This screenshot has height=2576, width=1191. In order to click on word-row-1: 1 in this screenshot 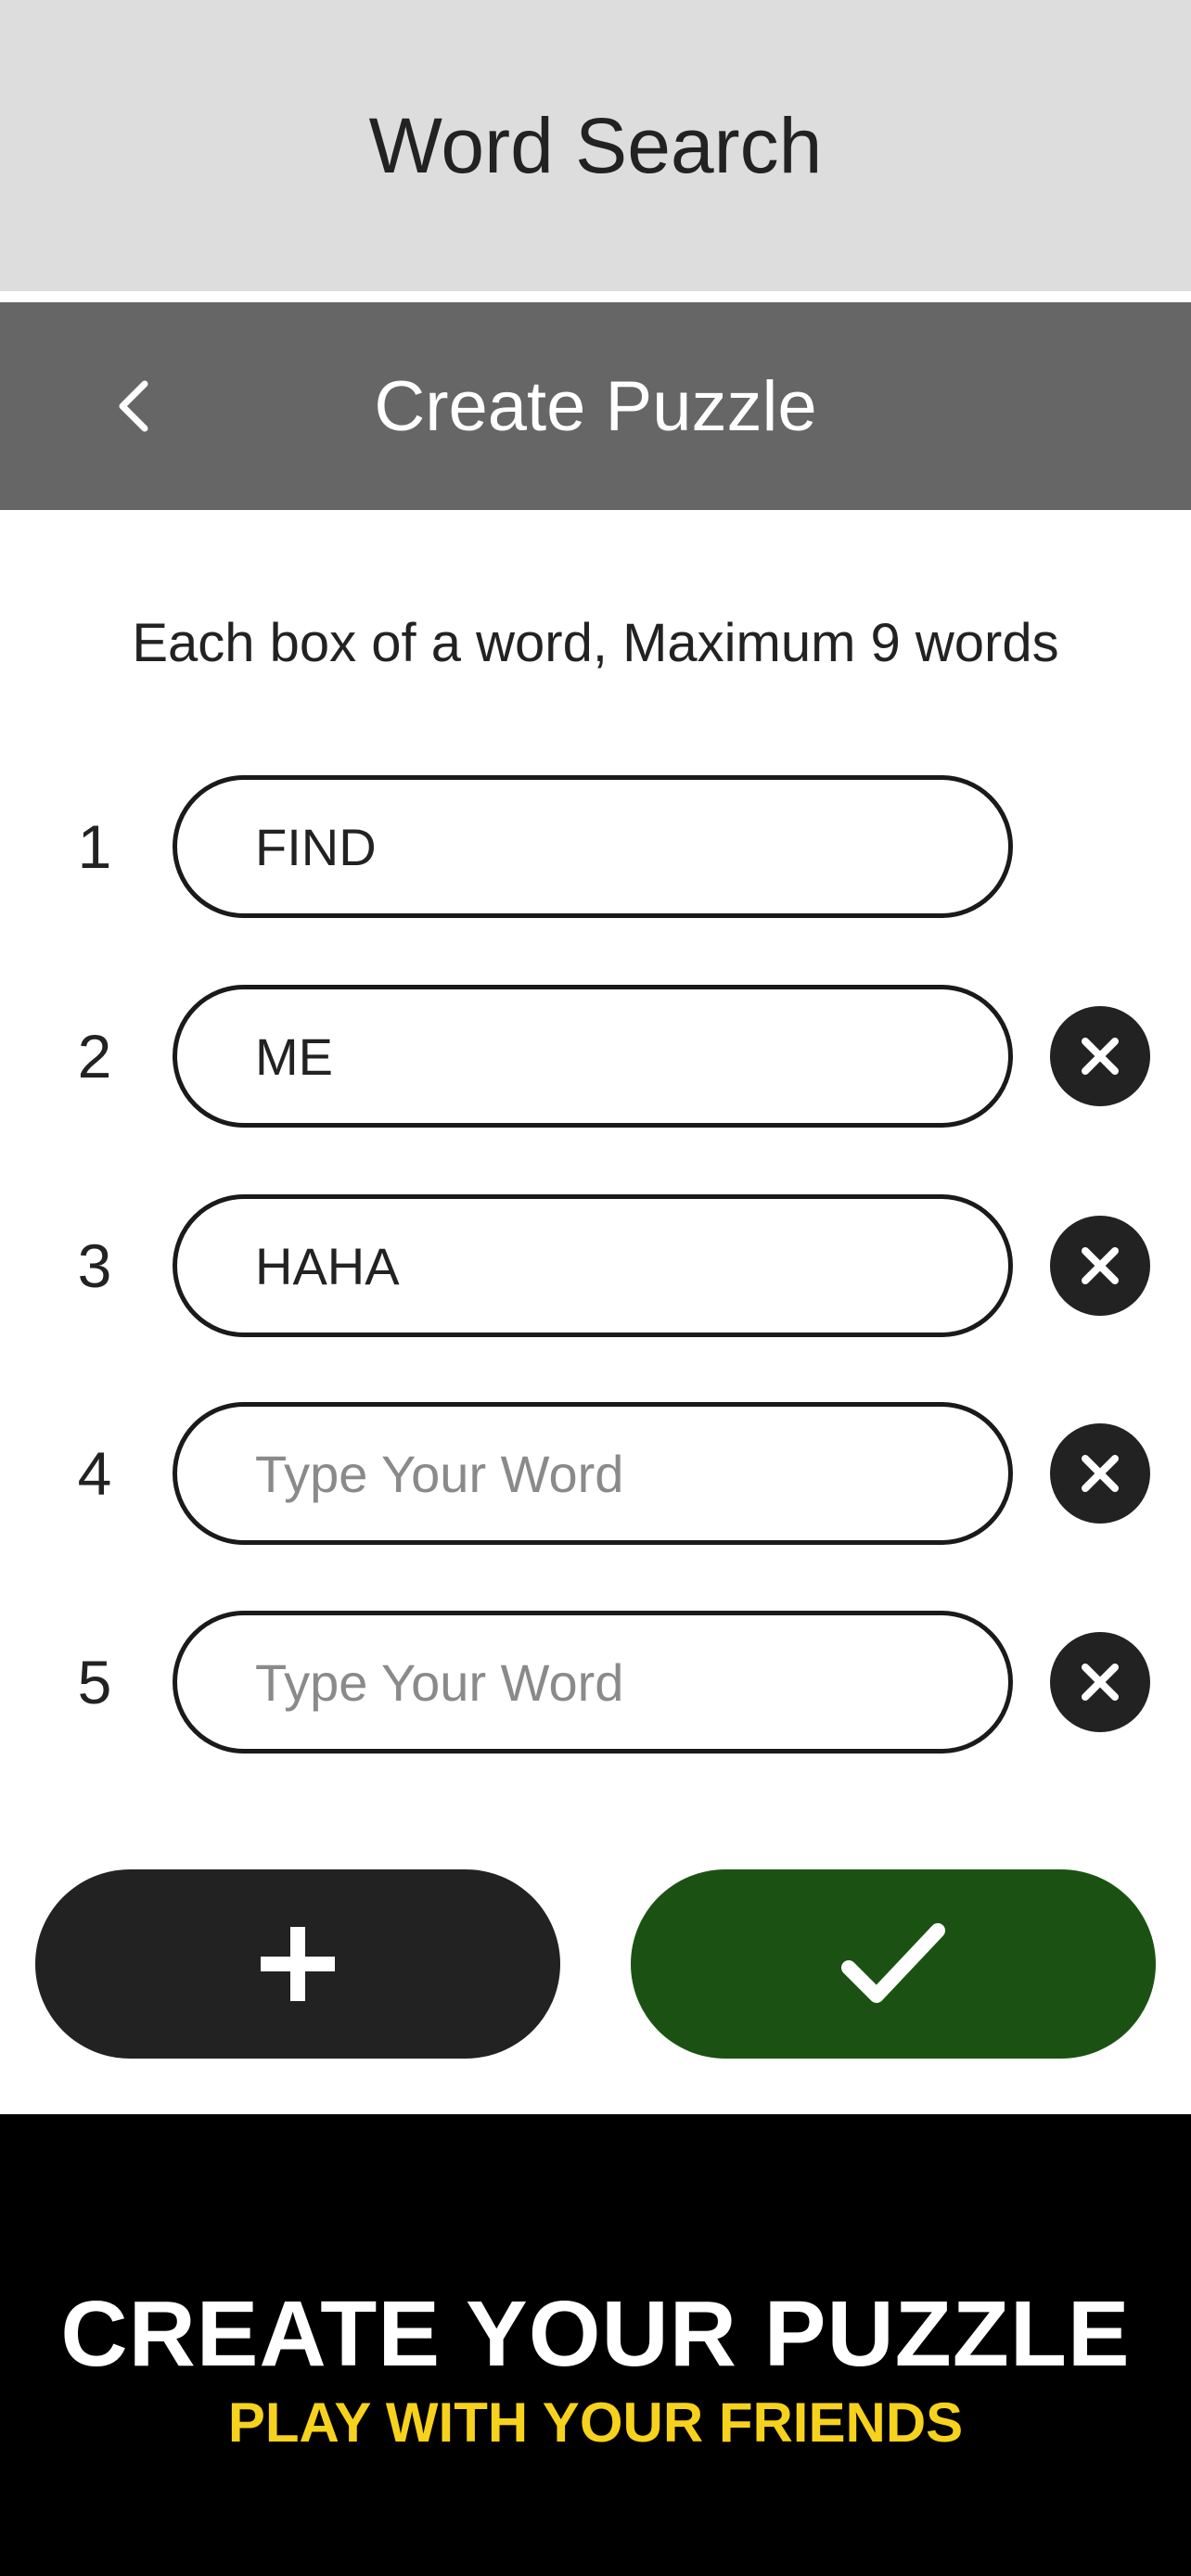, I will do `click(595, 846)`.